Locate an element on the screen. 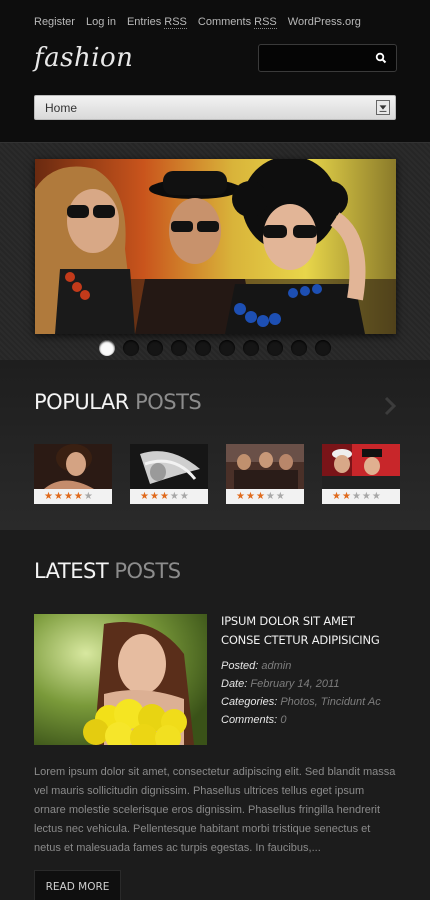  woman-portrait-image is located at coordinates (73, 466).